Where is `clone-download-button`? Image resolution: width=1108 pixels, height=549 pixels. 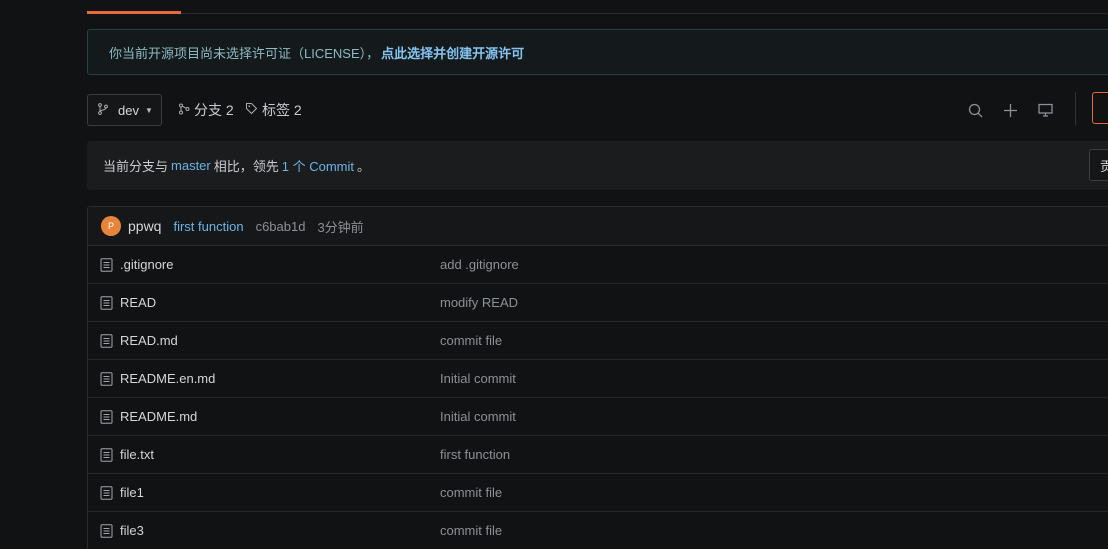
clone-download-button is located at coordinates (1100, 108).